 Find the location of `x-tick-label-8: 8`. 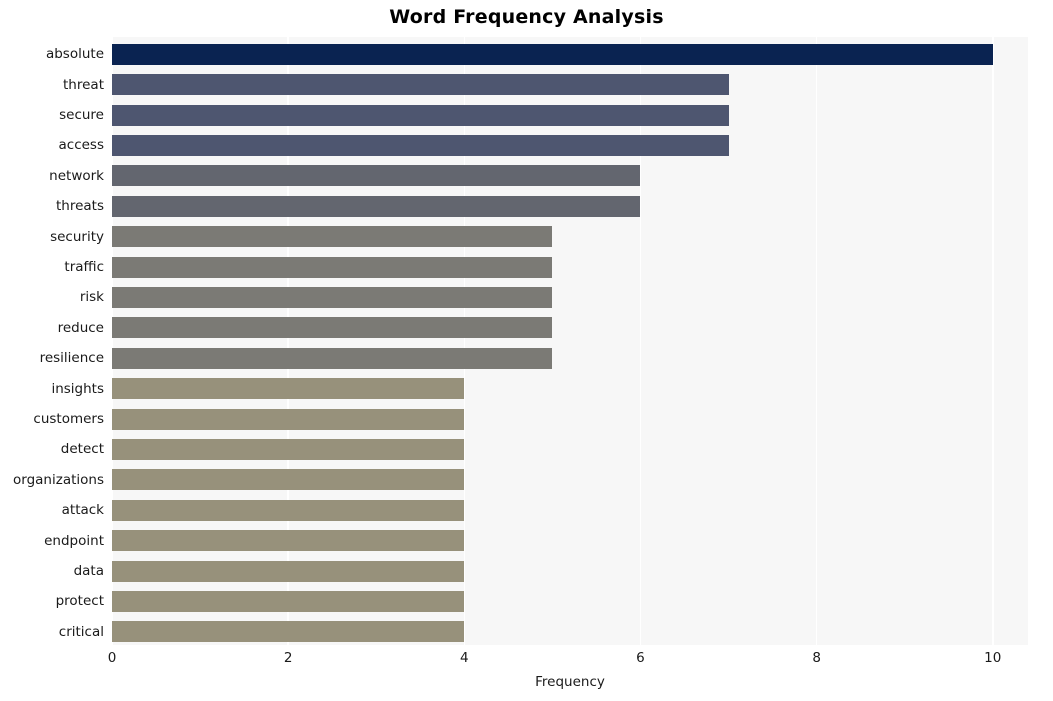

x-tick-label-8: 8 is located at coordinates (816, 658).